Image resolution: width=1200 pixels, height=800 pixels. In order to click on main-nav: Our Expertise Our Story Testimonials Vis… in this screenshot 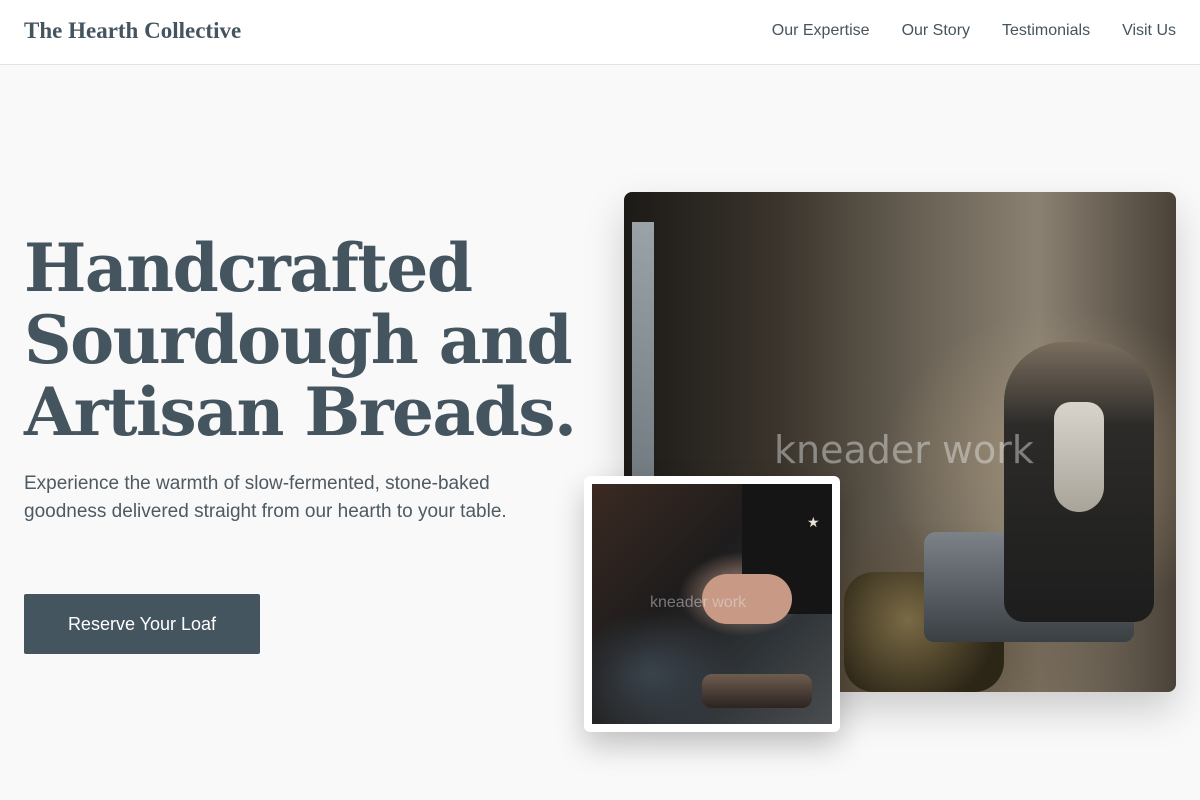, I will do `click(974, 31)`.